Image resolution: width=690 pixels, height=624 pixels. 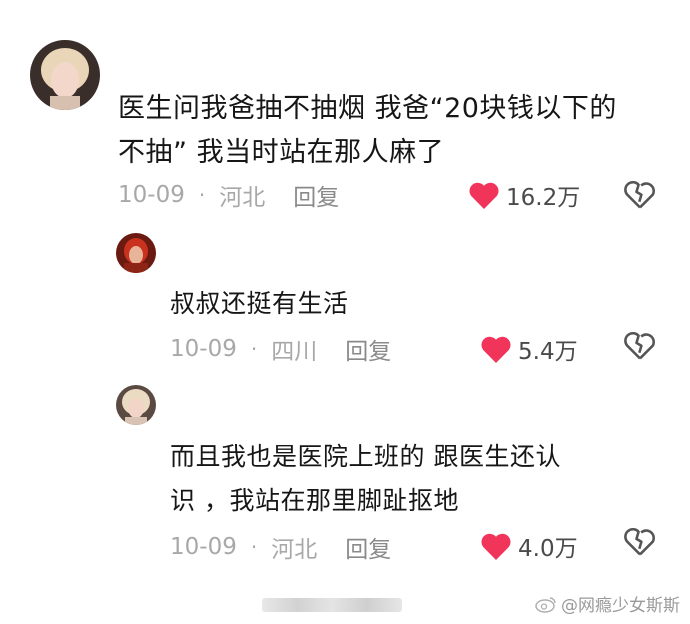 I want to click on comment-text-line-1: 叔叔还挺有生活, so click(x=259, y=303).